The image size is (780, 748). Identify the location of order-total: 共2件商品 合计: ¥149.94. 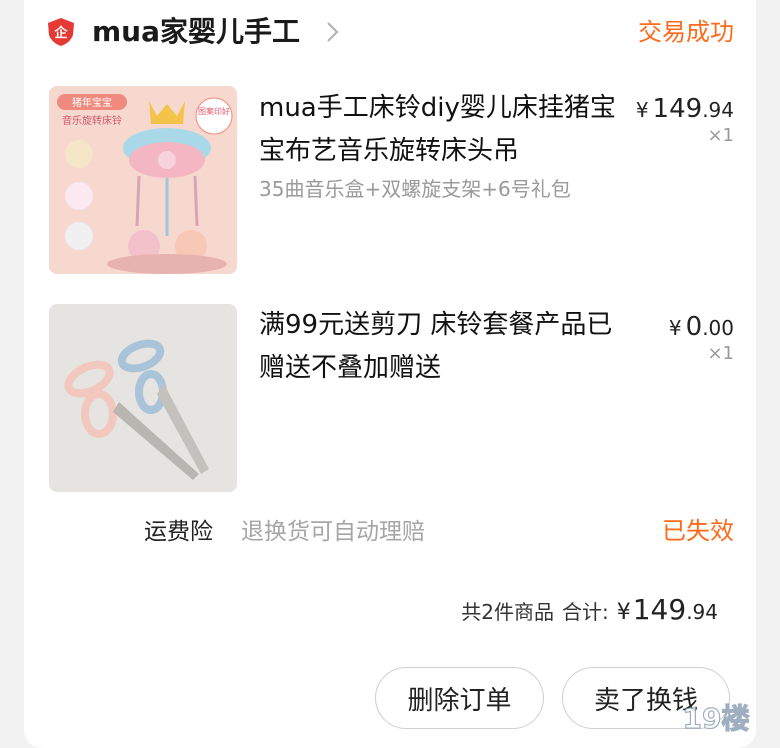
(589, 611).